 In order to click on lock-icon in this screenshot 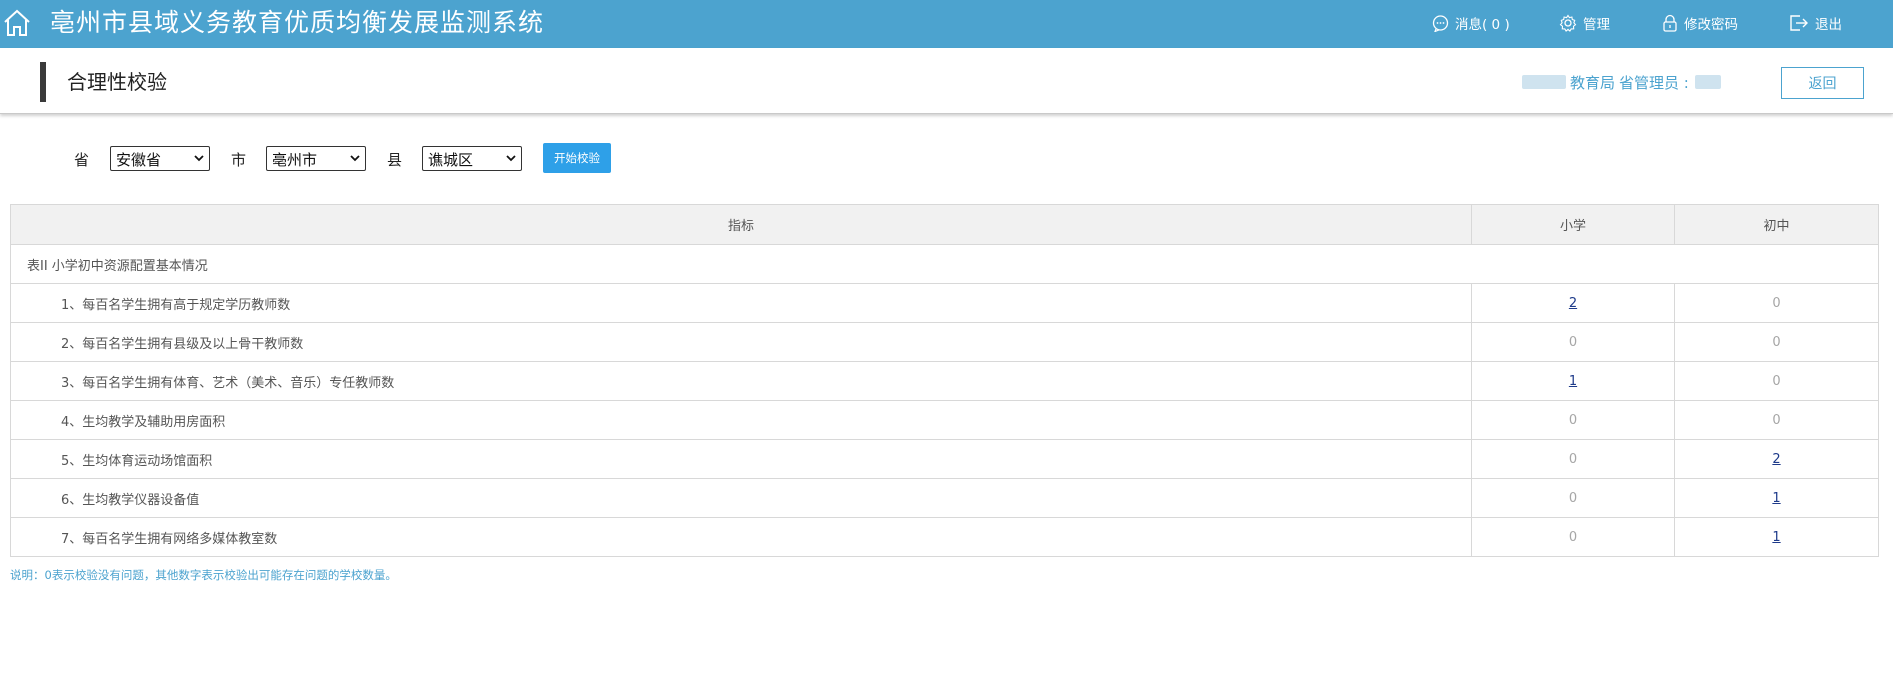, I will do `click(1670, 23)`.